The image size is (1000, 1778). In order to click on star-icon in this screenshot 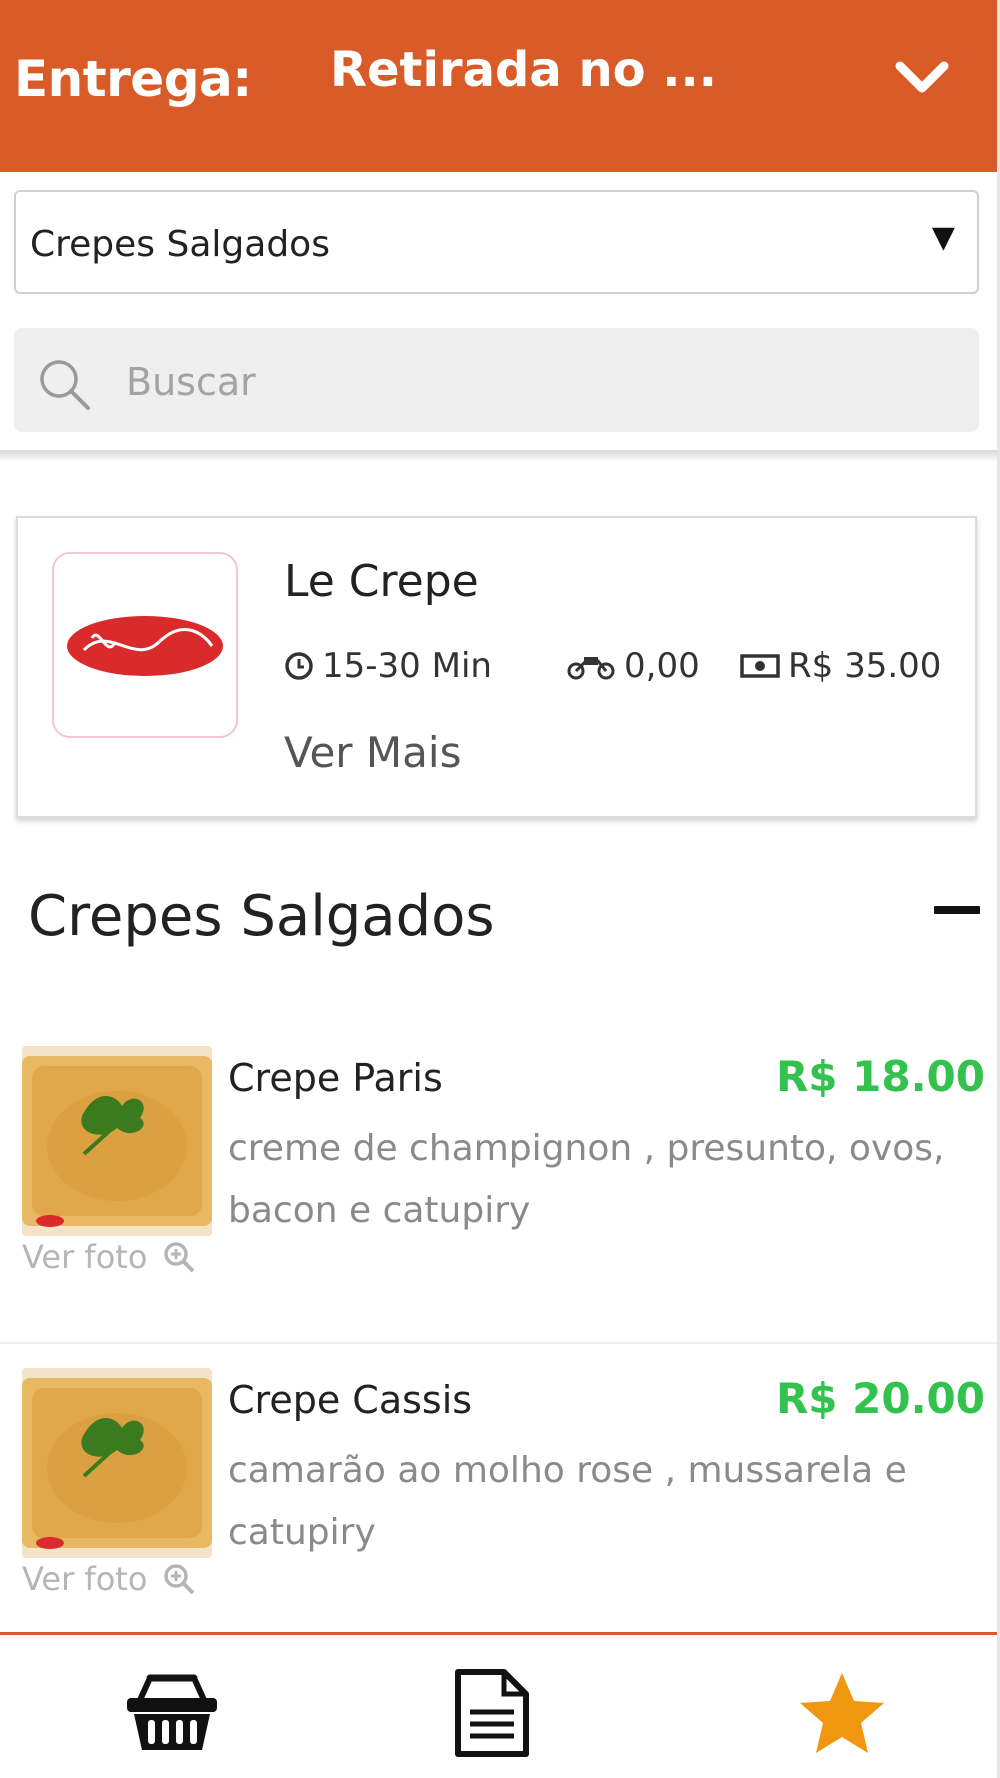, I will do `click(842, 1713)`.